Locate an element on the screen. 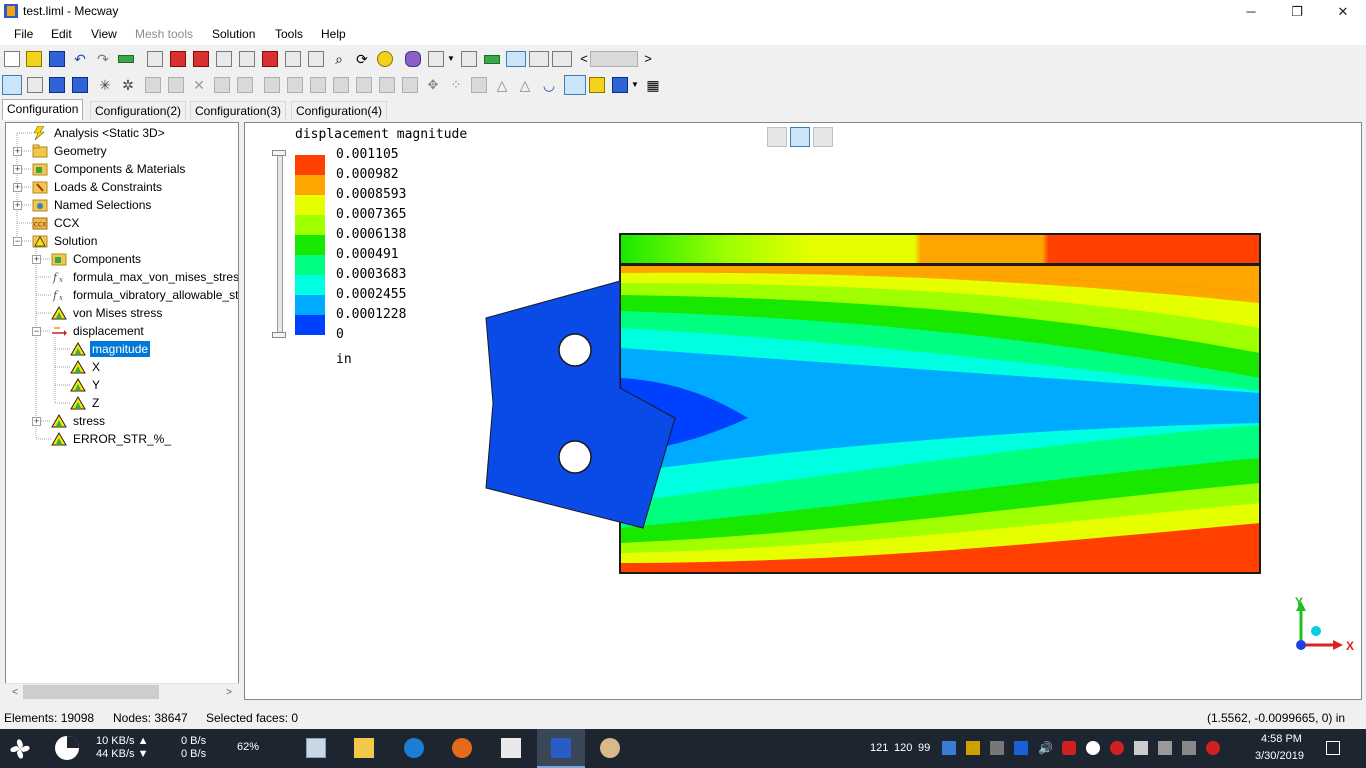 The height and width of the screenshot is (768, 1366). expander-stress: + is located at coordinates (36, 421).